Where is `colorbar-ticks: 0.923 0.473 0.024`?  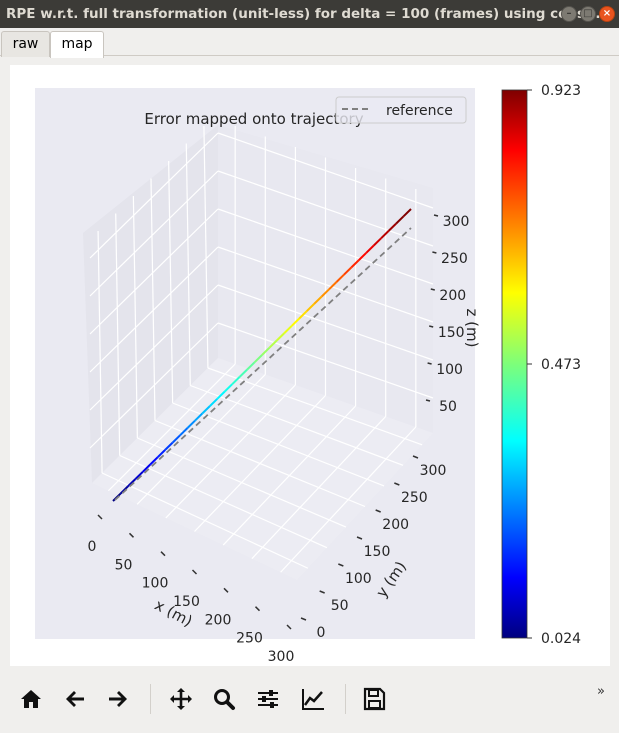
colorbar-ticks: 0.923 0.473 0.024 is located at coordinates (554, 365).